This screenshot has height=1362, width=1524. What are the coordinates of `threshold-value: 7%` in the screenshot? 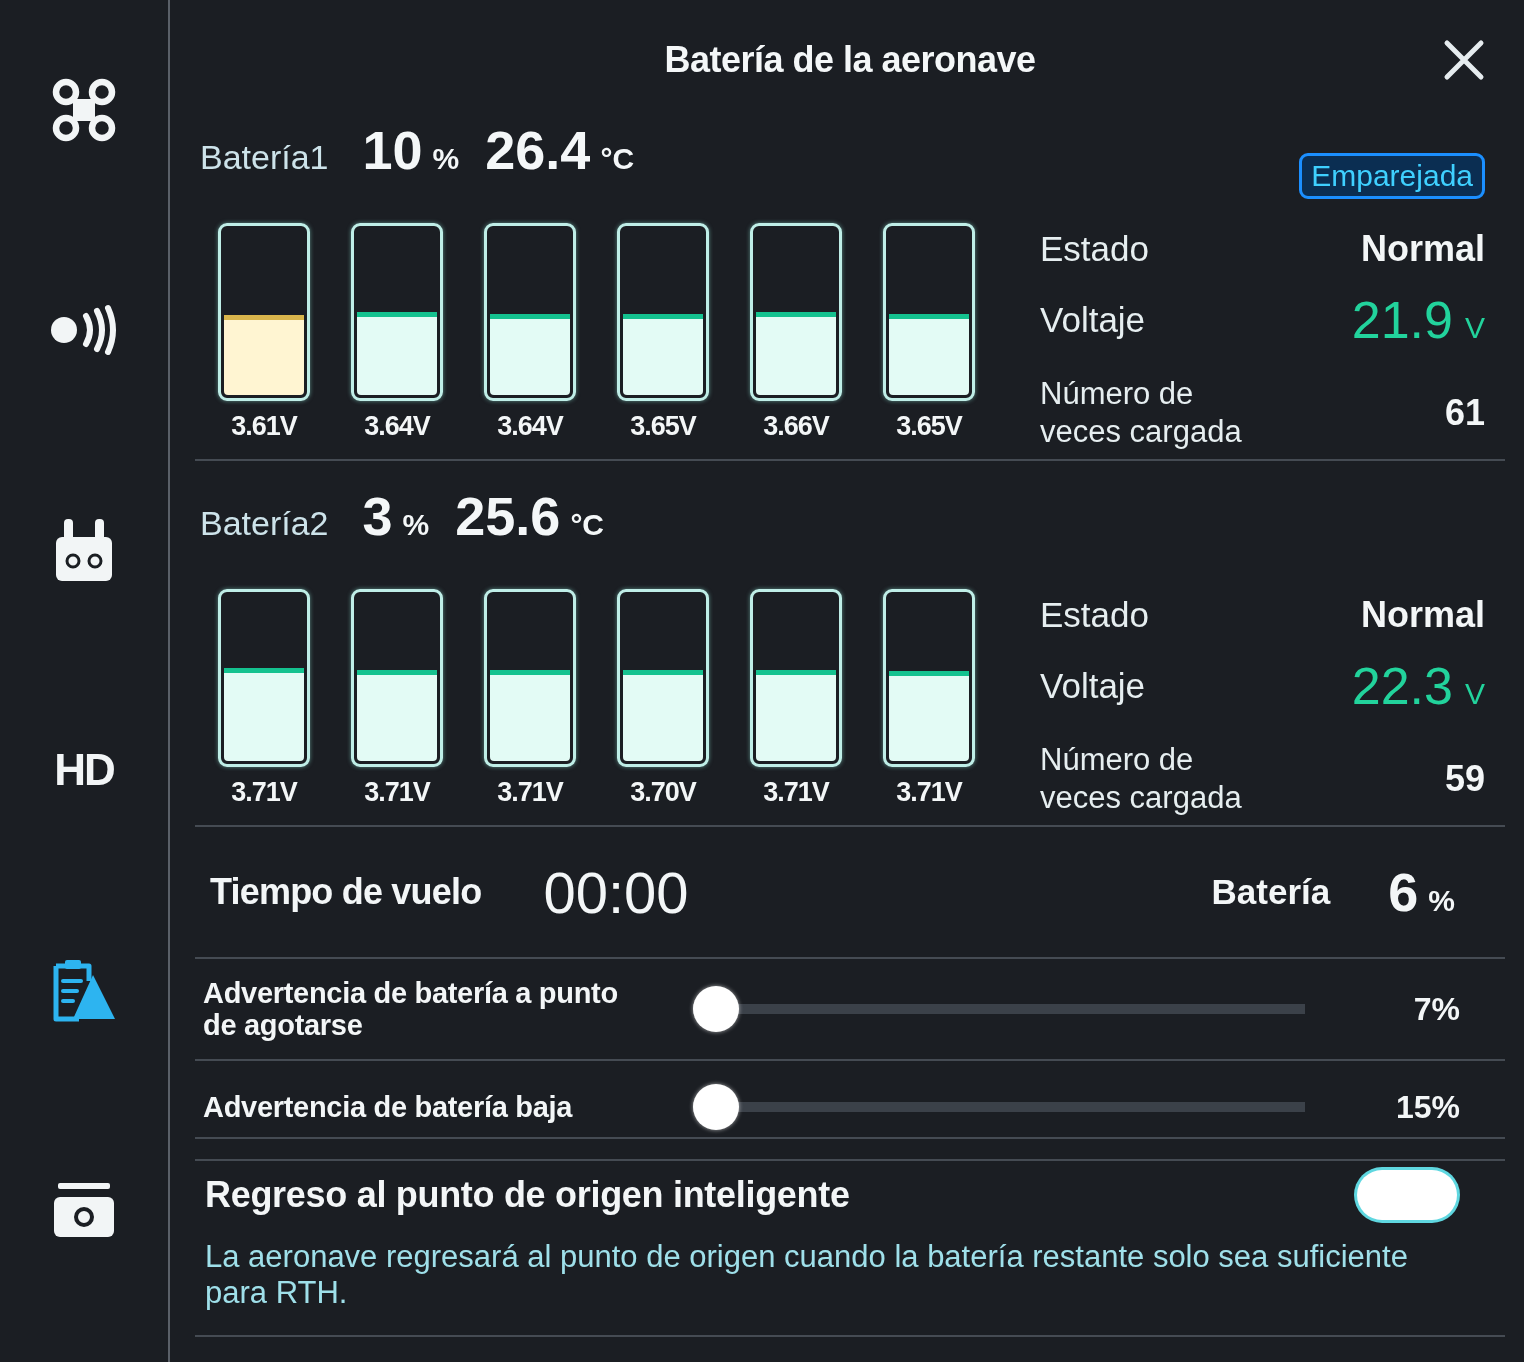 It's located at (1436, 1009).